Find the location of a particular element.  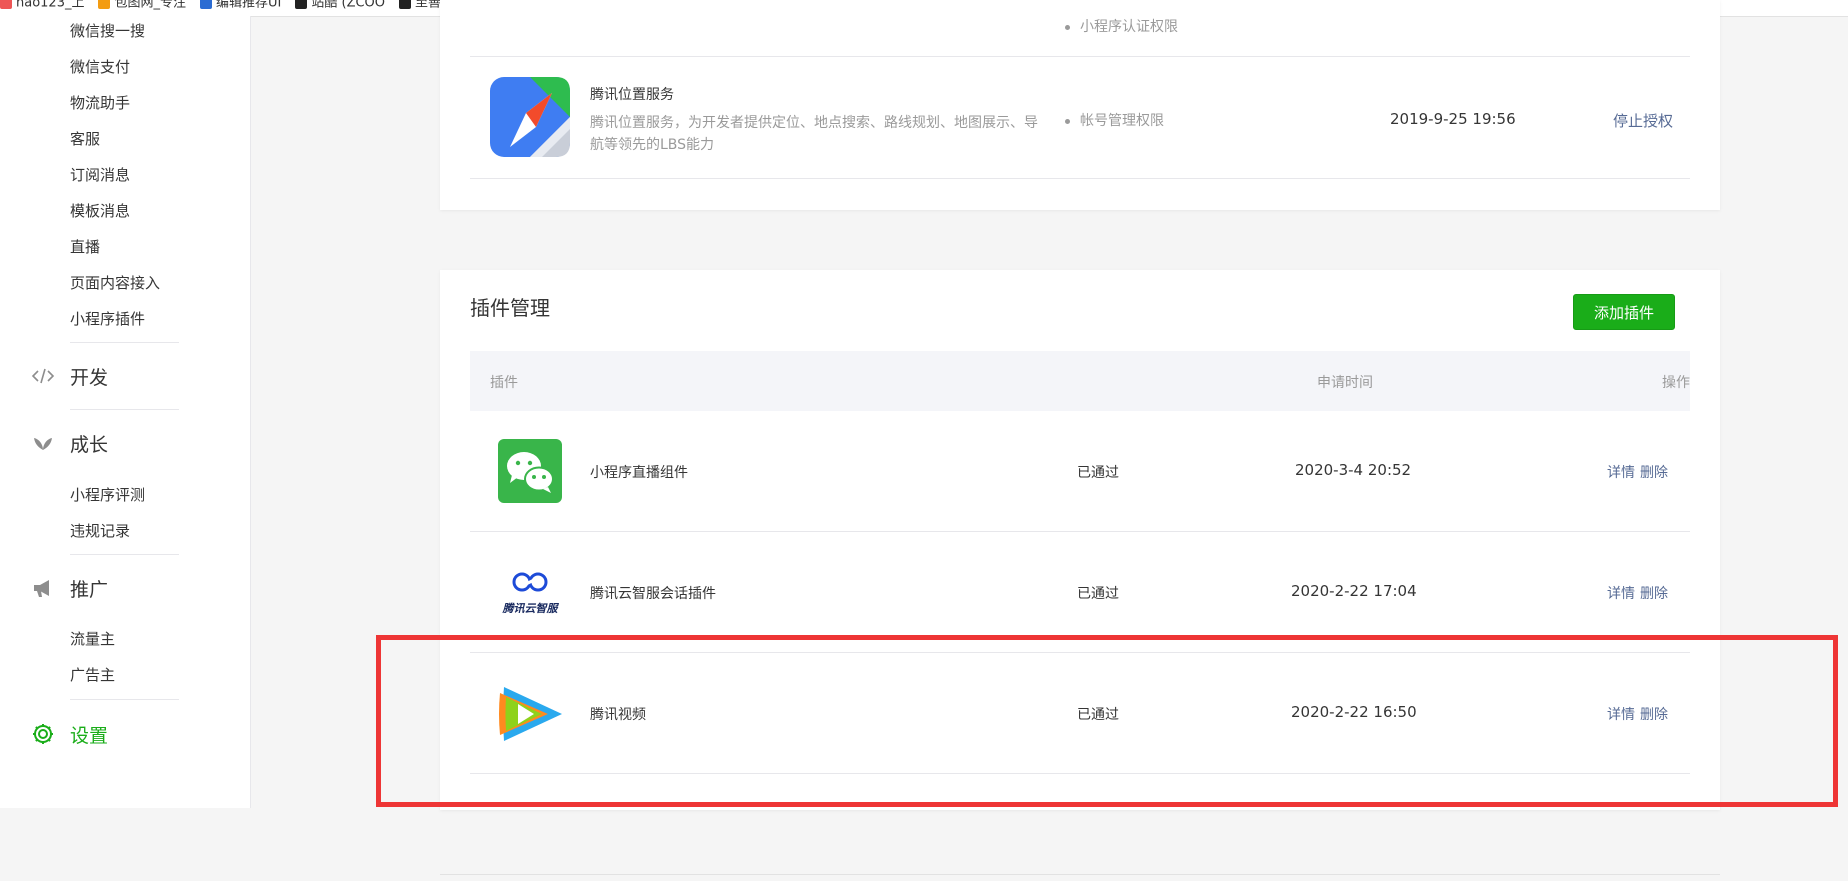

bookmark-item: 包图网_专注 is located at coordinates (142, 5).